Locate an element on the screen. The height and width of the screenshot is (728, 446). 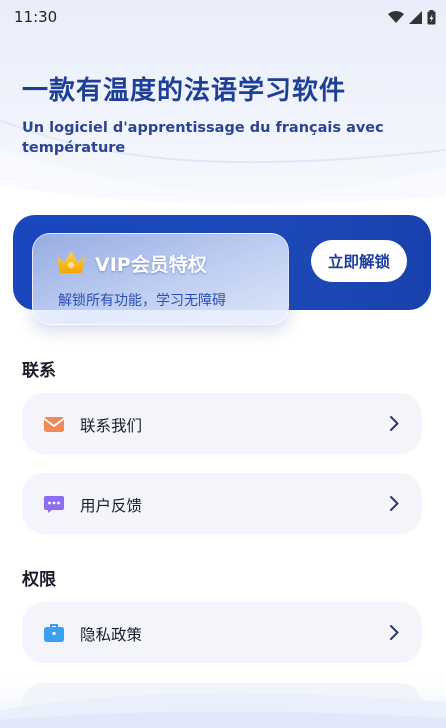
unlock-button: 立即解锁 is located at coordinates (359, 261).